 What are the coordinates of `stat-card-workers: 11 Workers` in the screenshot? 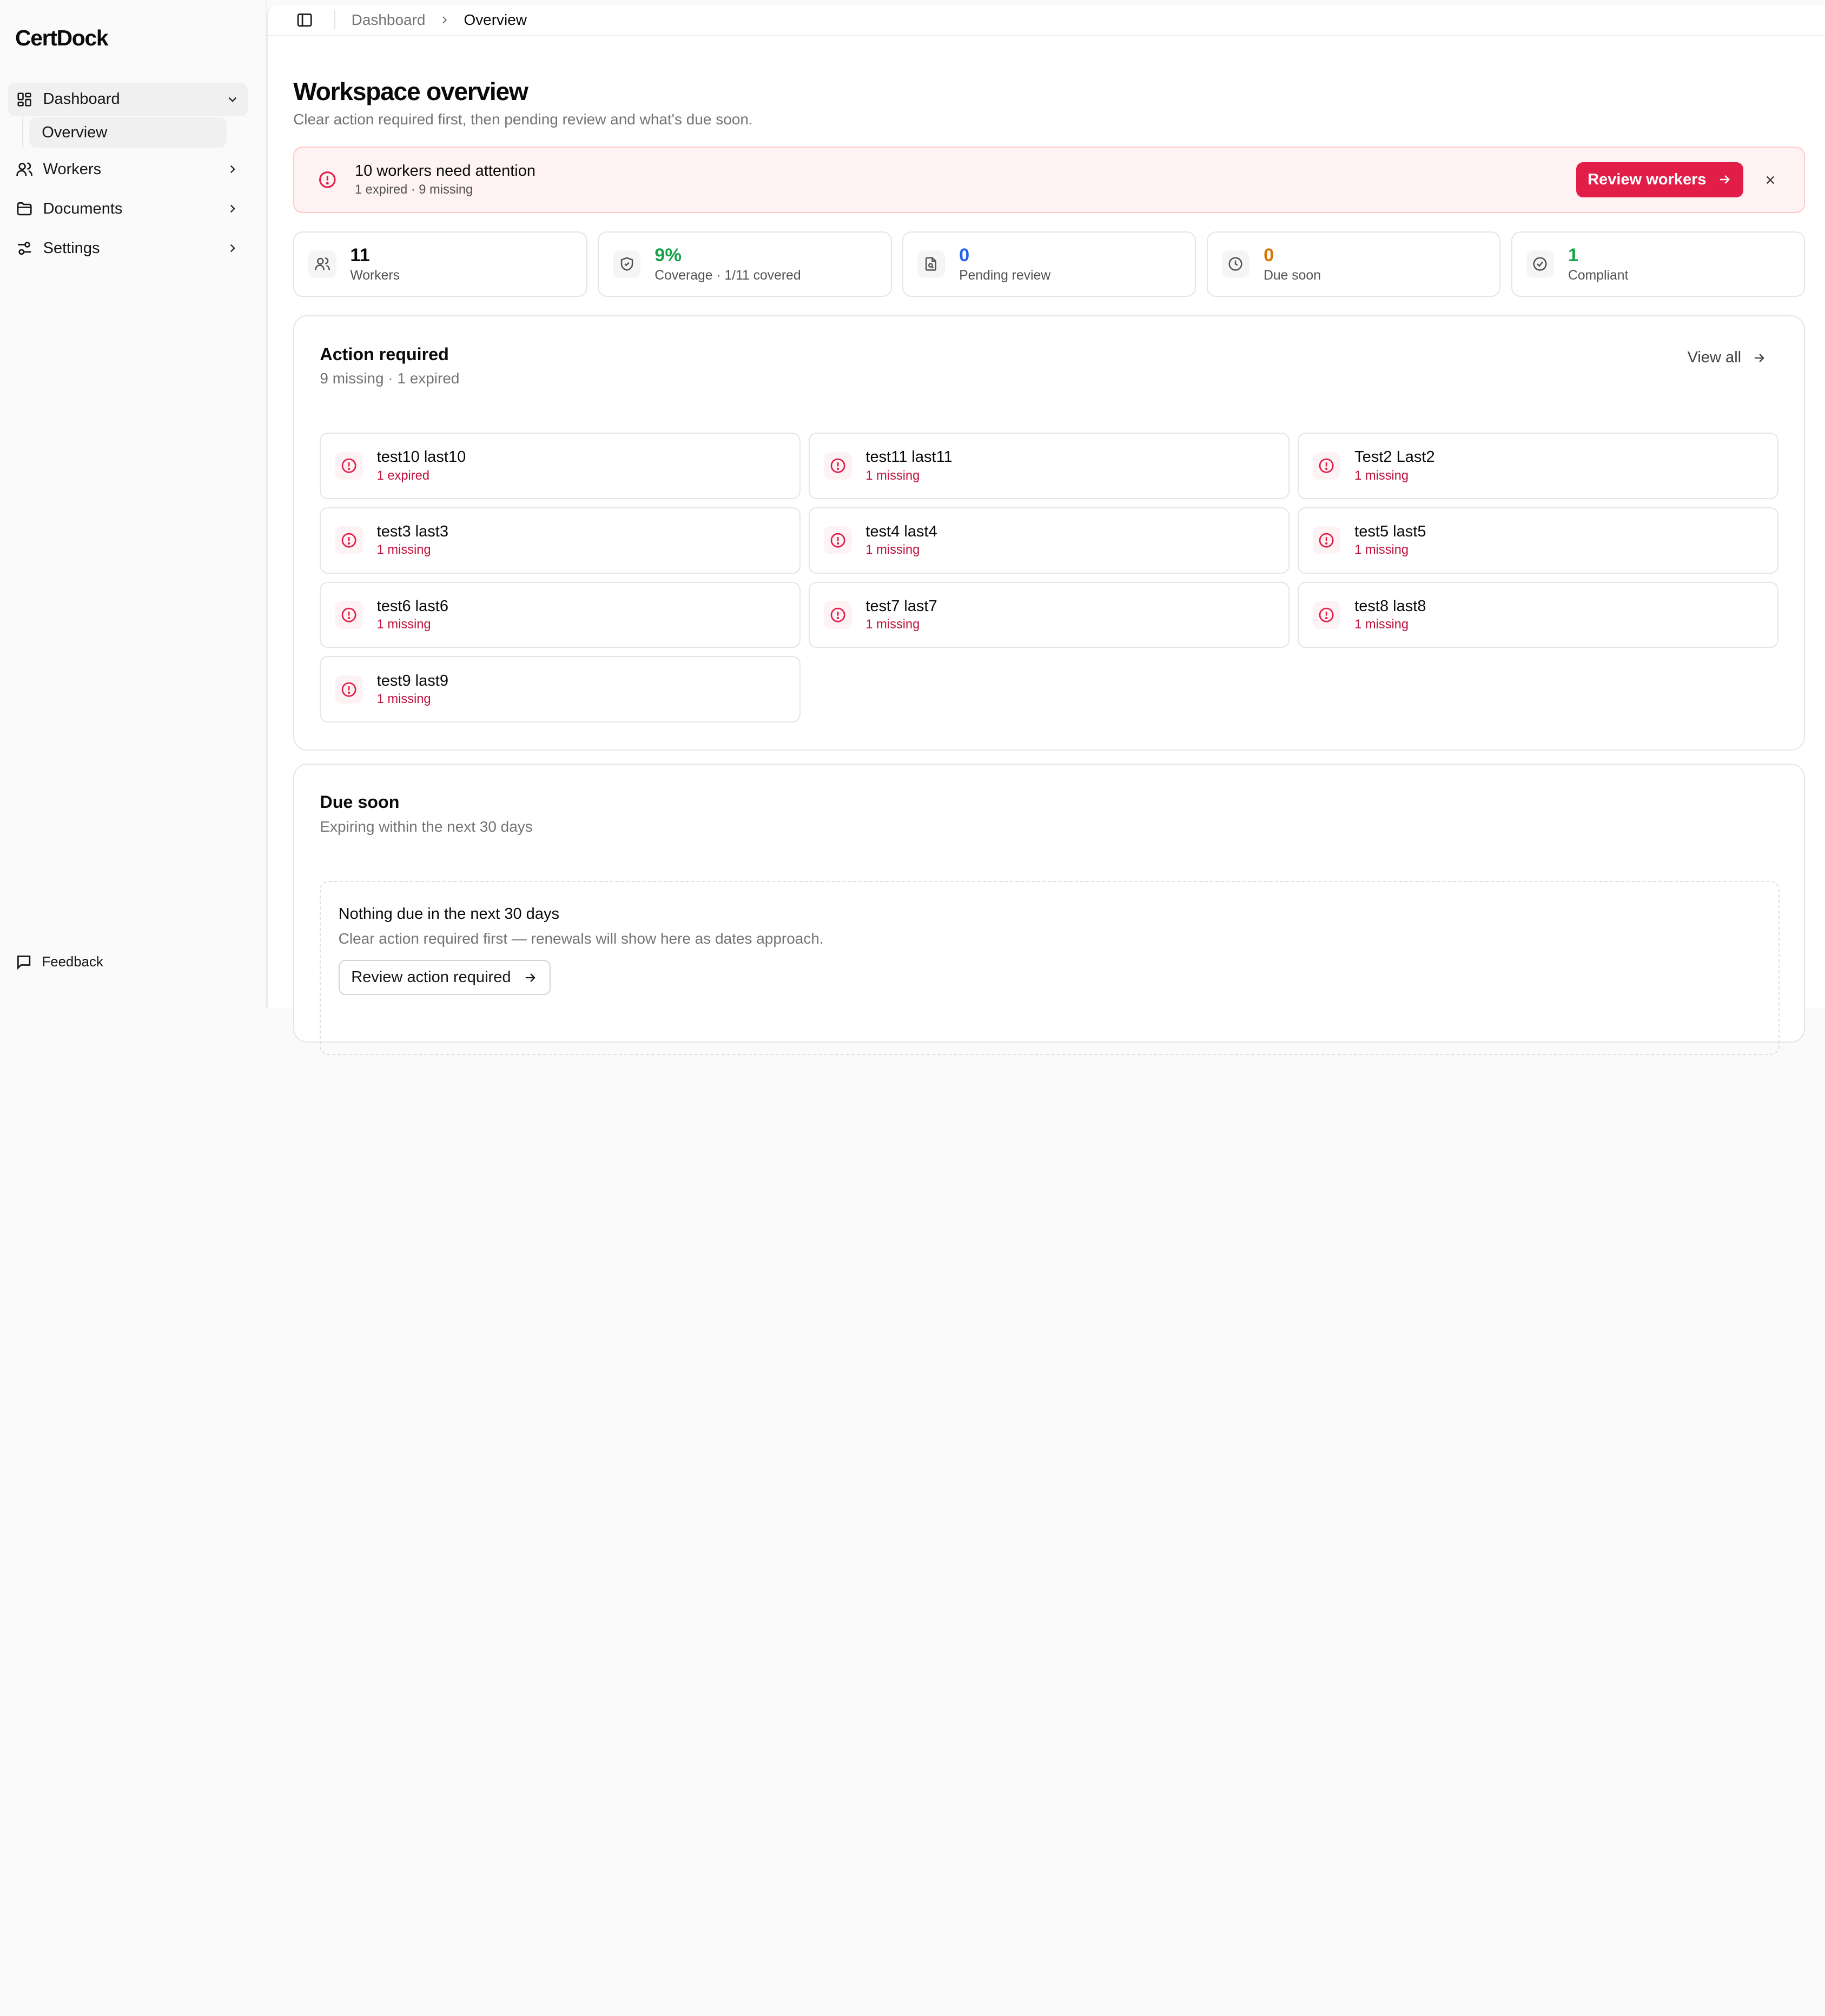 It's located at (440, 264).